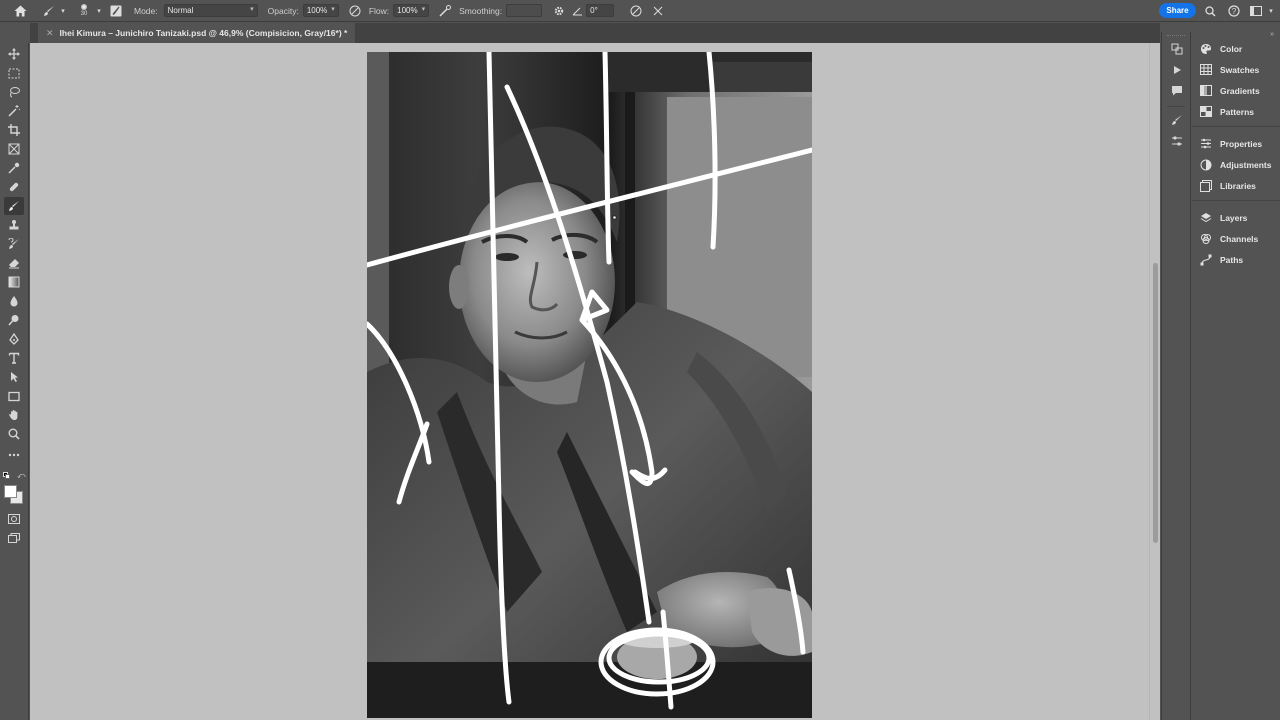 The height and width of the screenshot is (720, 1280). I want to click on opacity-value: 100%, so click(317, 10).